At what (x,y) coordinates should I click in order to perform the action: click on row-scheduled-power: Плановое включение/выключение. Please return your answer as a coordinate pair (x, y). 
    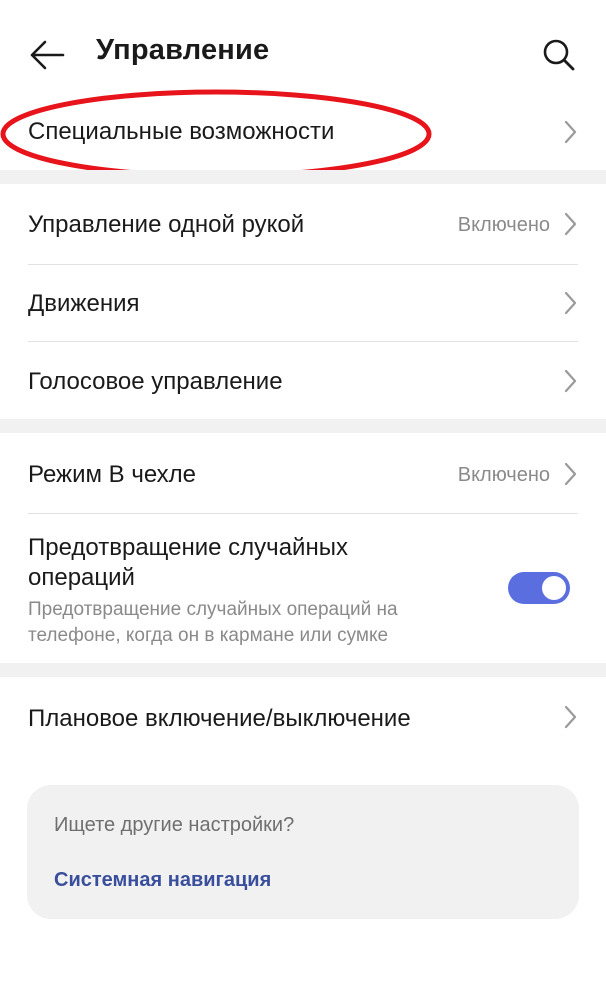
    Looking at the image, I should click on (303, 718).